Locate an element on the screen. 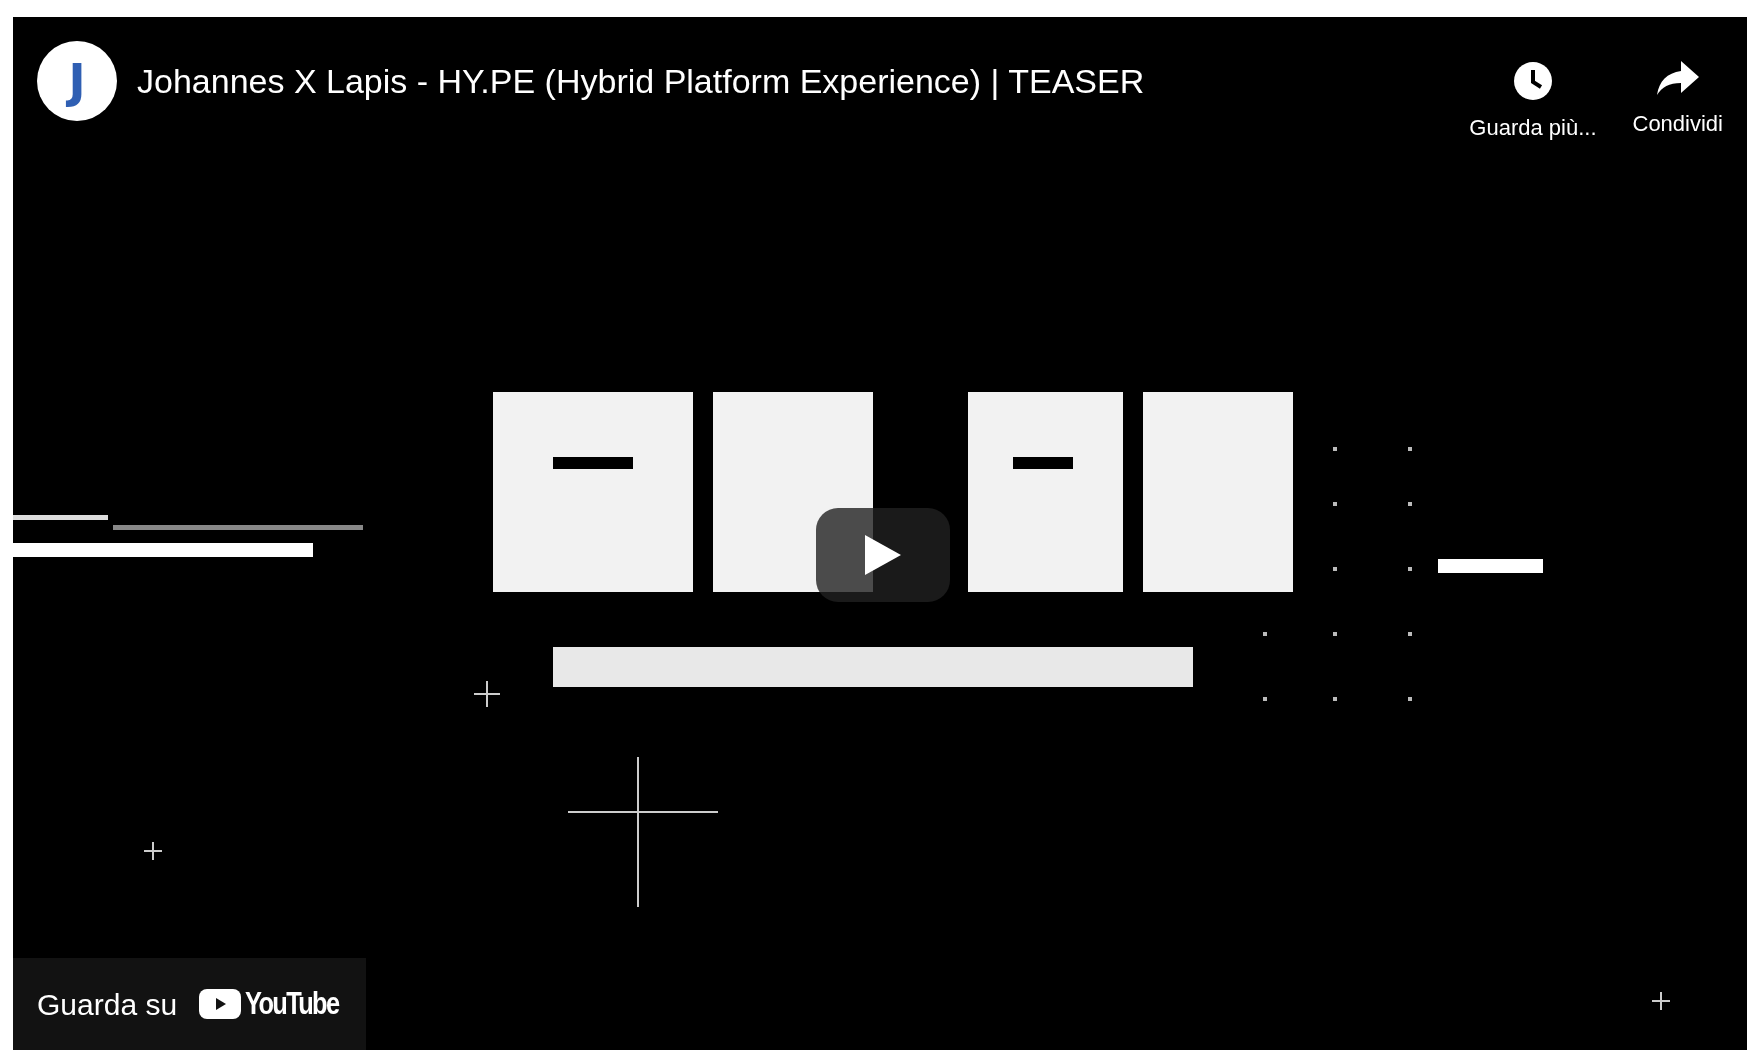 Image resolution: width=1747 pixels, height=1050 pixels. play-button is located at coordinates (883, 555).